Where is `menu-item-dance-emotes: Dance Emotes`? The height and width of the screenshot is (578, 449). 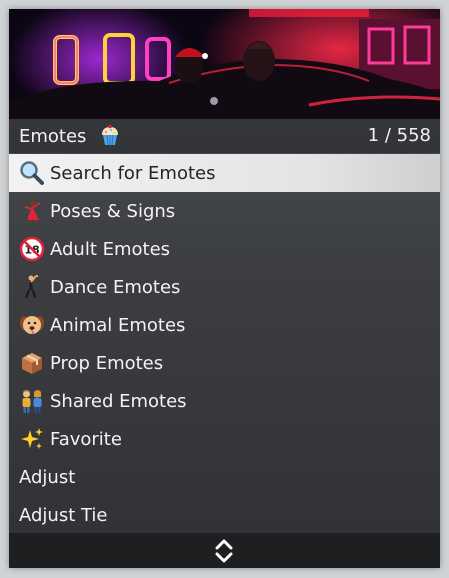
menu-item-dance-emotes: Dance Emotes is located at coordinates (224, 287).